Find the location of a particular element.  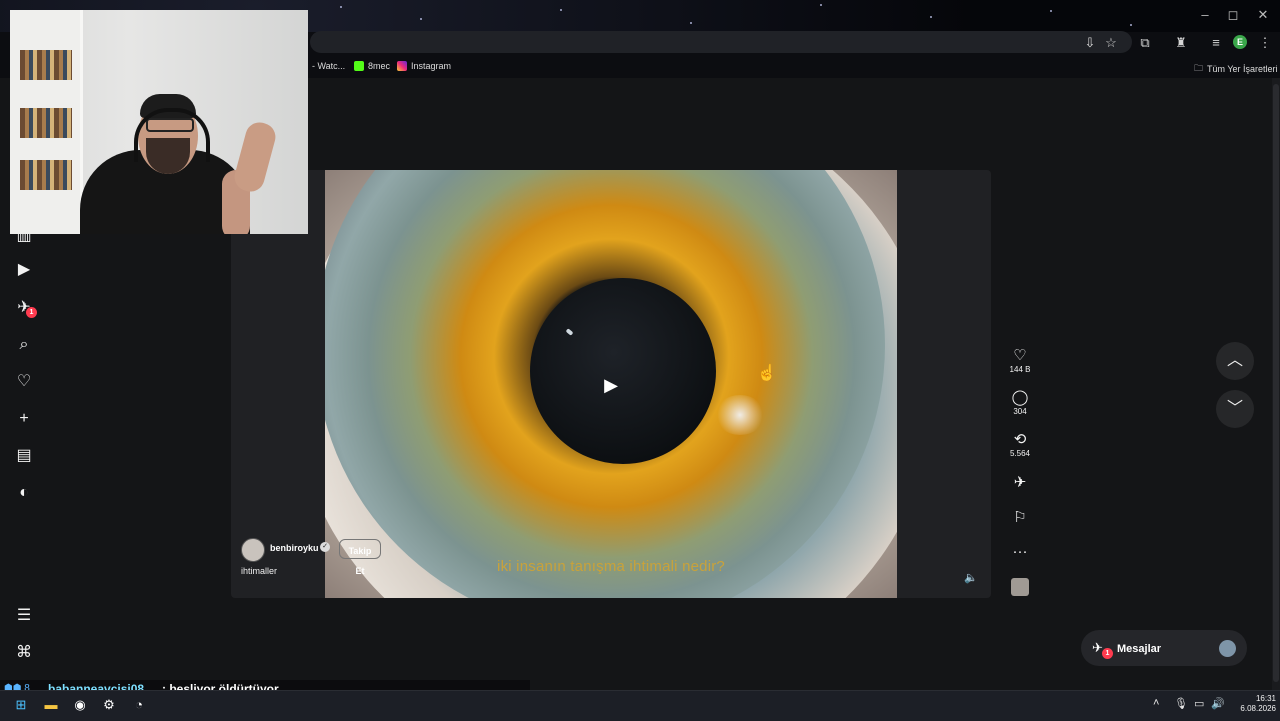

obs-icon: ◔ is located at coordinates (139, 705).